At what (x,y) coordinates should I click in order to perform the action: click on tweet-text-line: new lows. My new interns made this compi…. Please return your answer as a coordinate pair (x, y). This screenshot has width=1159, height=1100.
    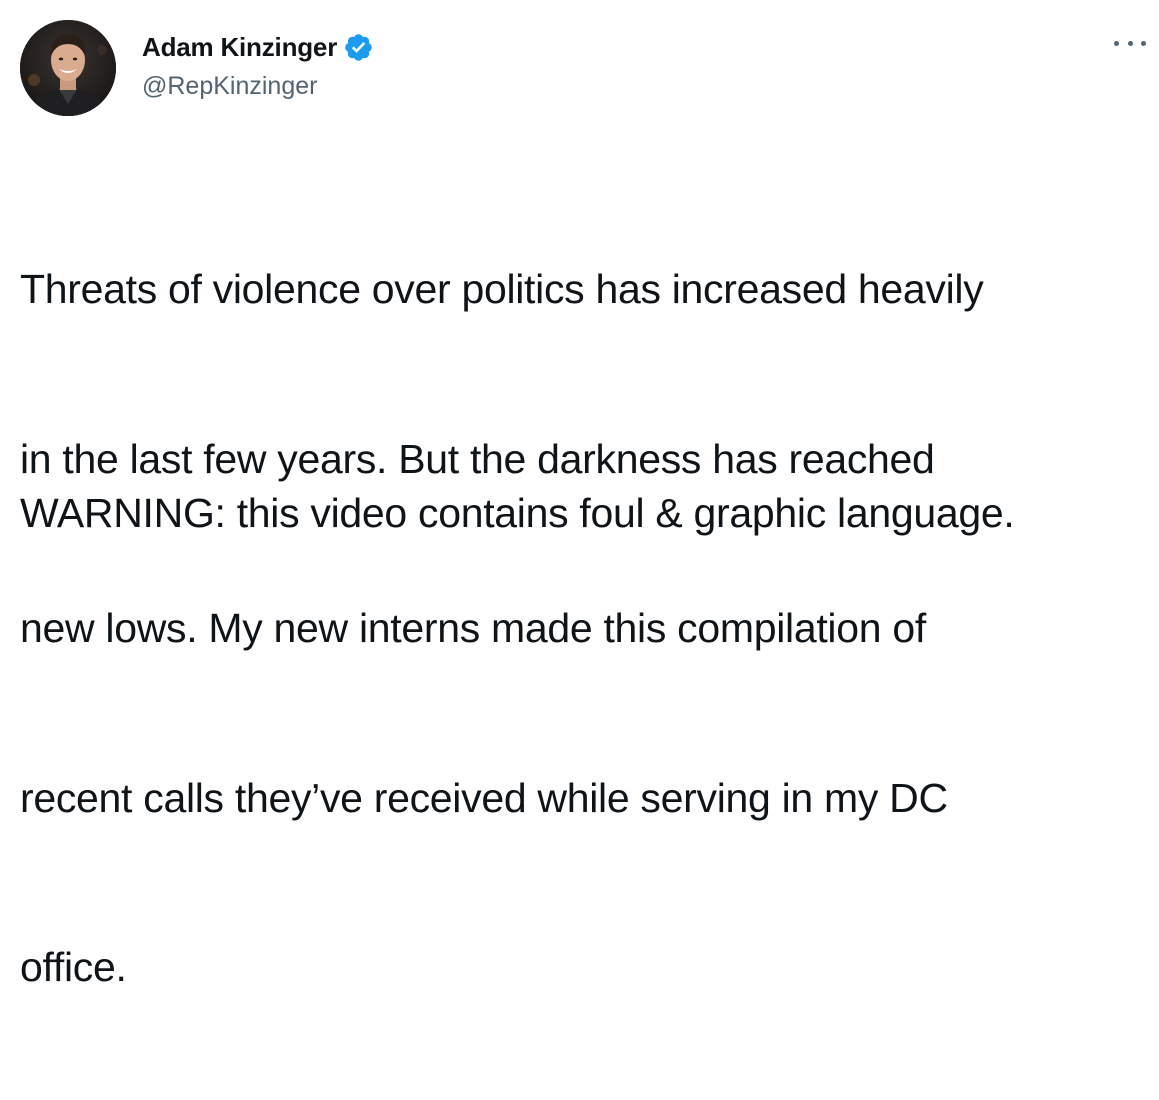
    Looking at the image, I should click on (473, 628).